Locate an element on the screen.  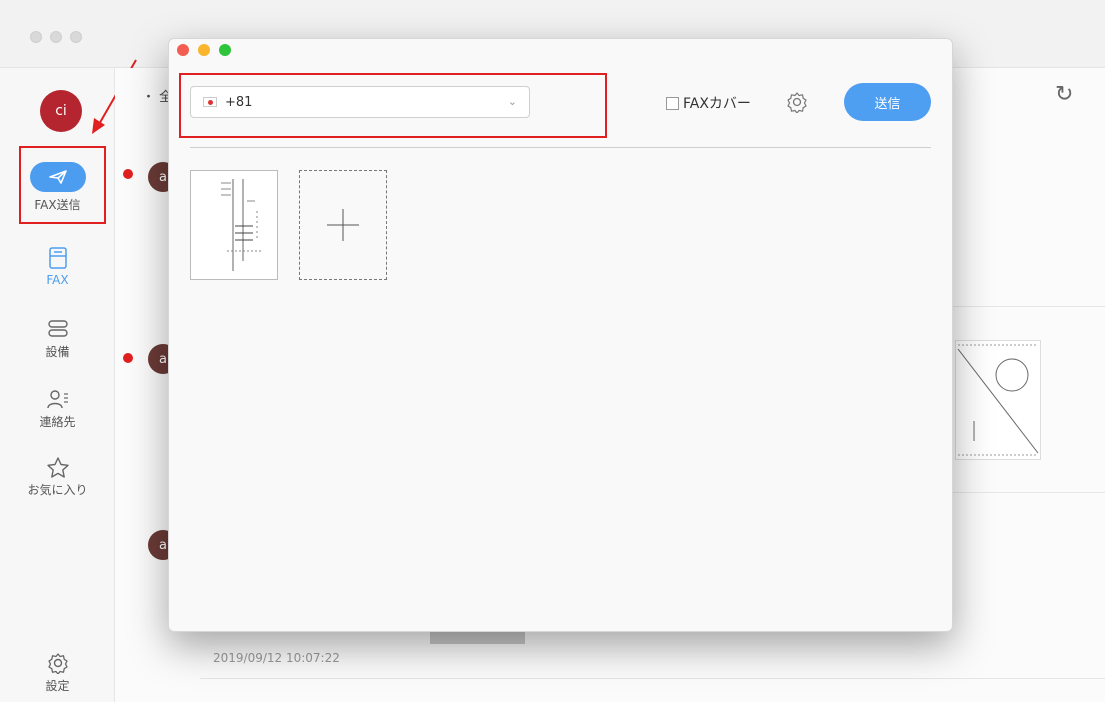
dialog-minimize-button is located at coordinates (204, 50).